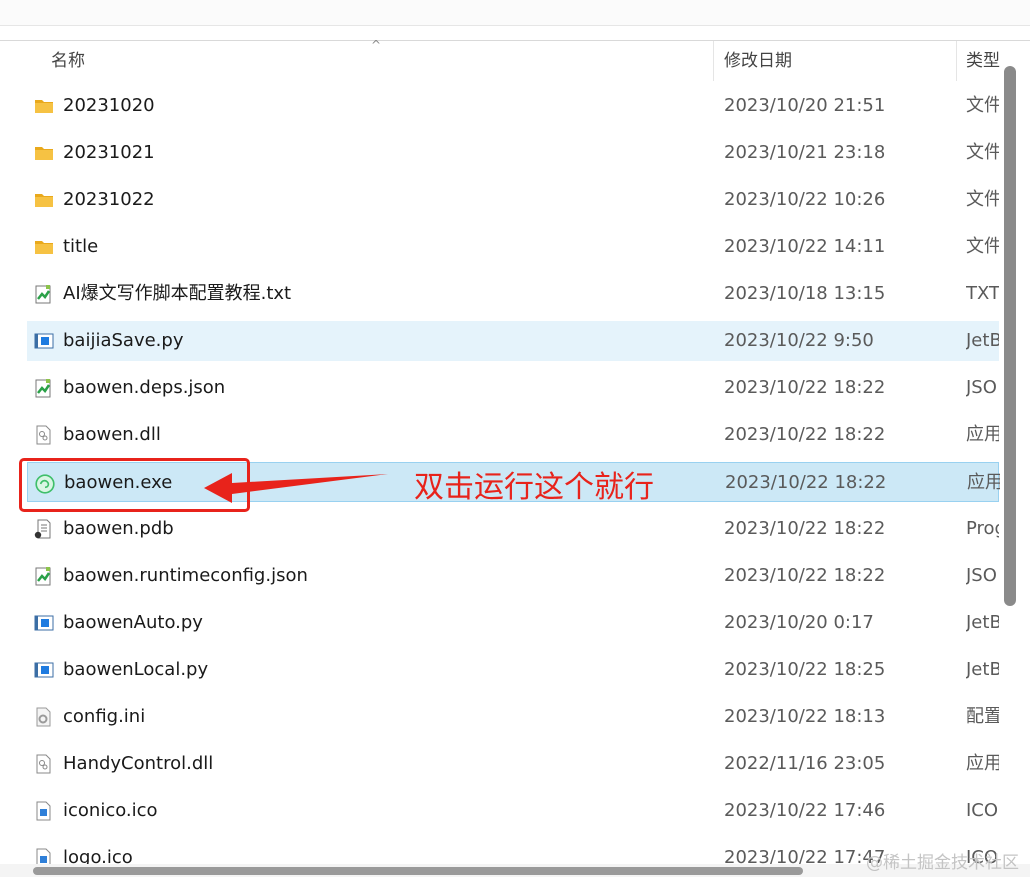  I want to click on highlight-box, so click(134, 485).